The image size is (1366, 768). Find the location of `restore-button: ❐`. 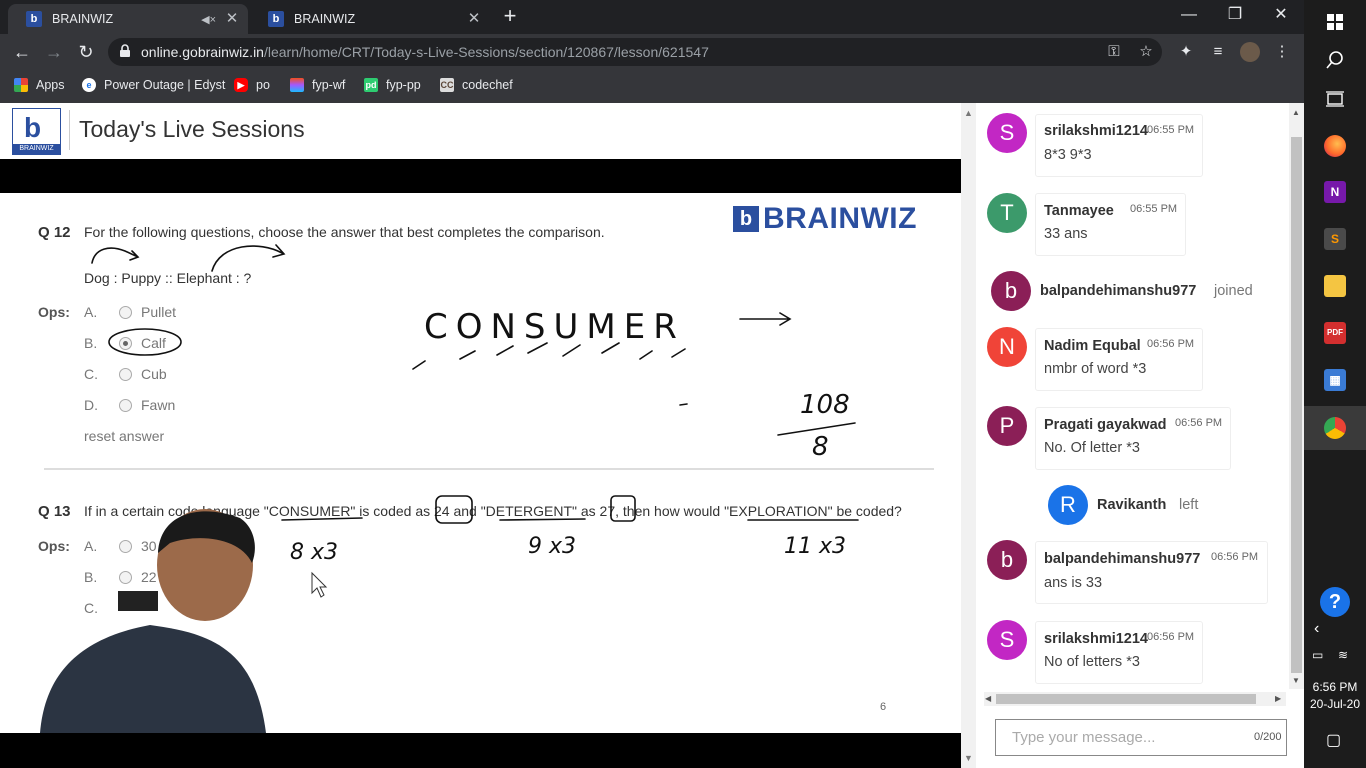

restore-button: ❐ is located at coordinates (1235, 16).